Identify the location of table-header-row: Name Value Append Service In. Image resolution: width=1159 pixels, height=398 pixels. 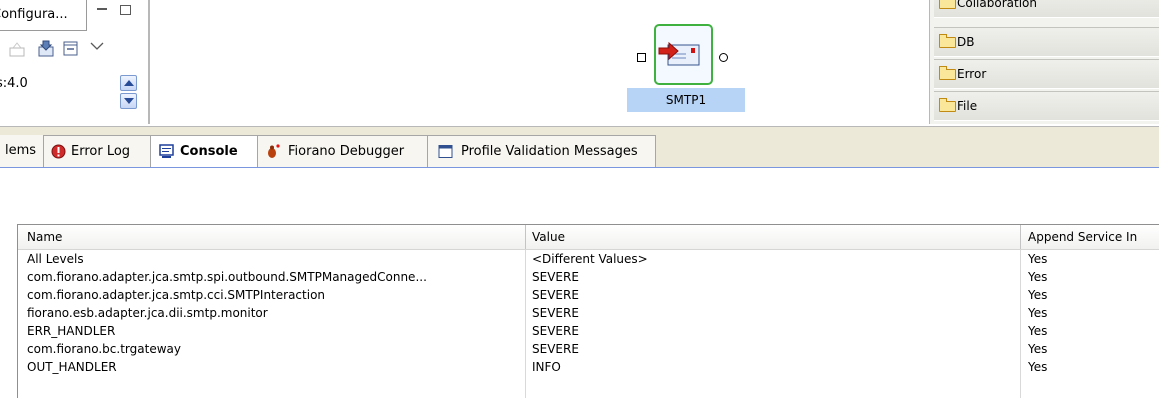
(588, 237).